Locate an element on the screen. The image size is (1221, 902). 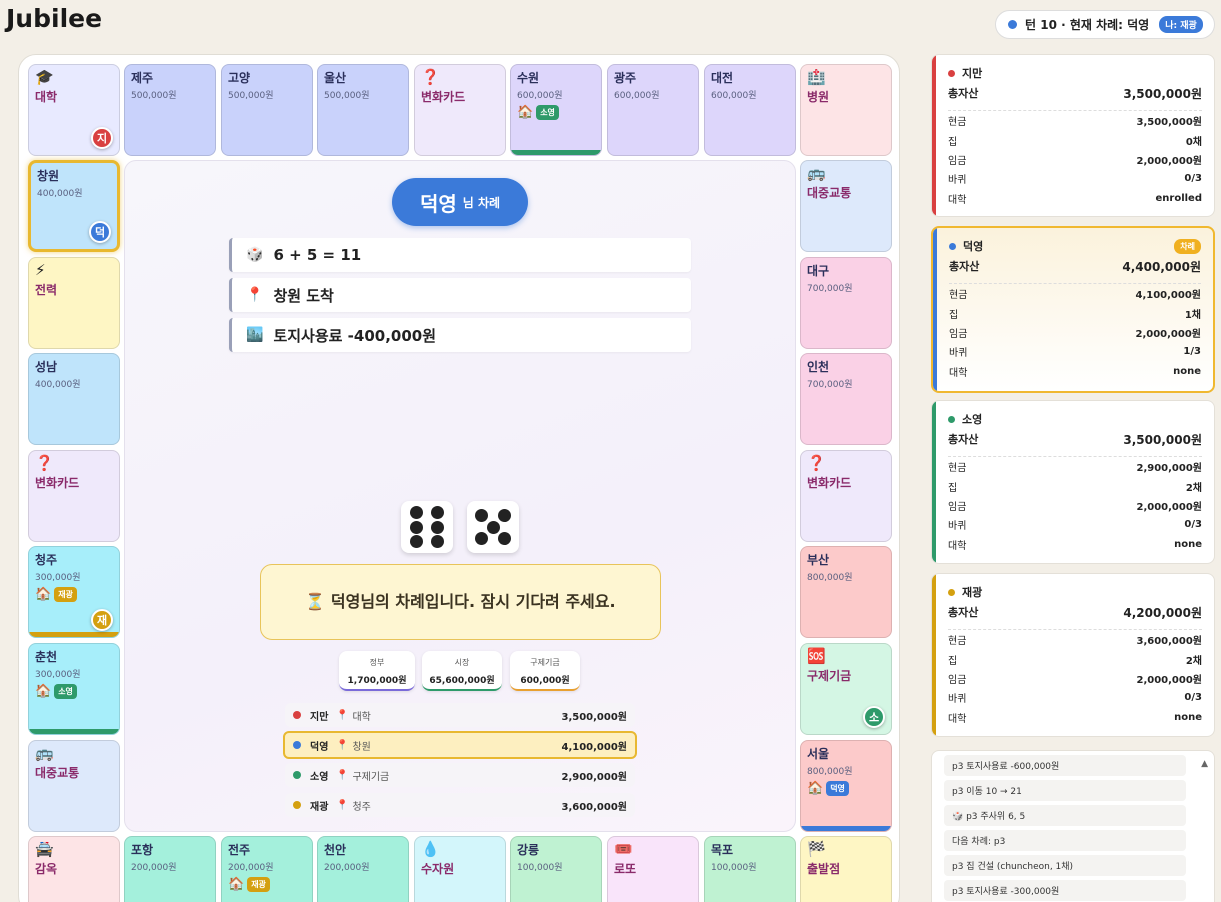
tile-daehak: 🎓 대학지 is located at coordinates (74, 110).